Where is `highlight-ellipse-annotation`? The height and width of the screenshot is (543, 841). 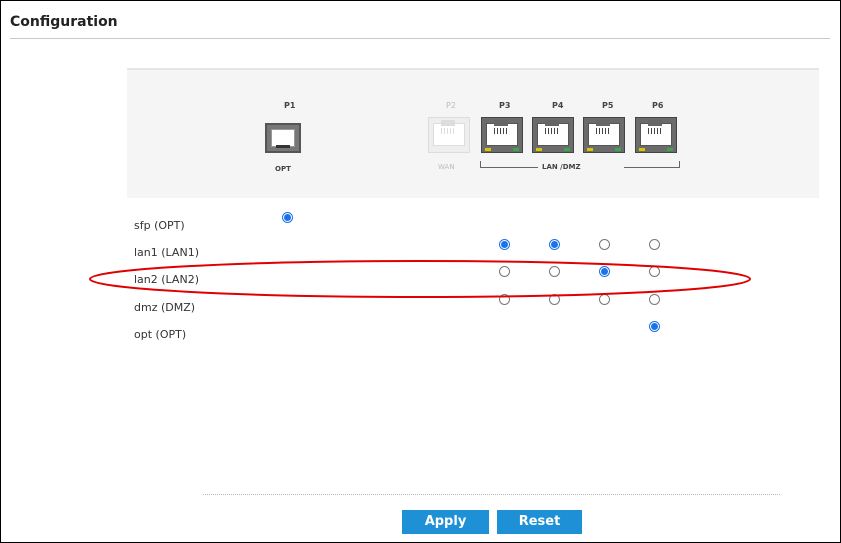
highlight-ellipse-annotation is located at coordinates (420, 279).